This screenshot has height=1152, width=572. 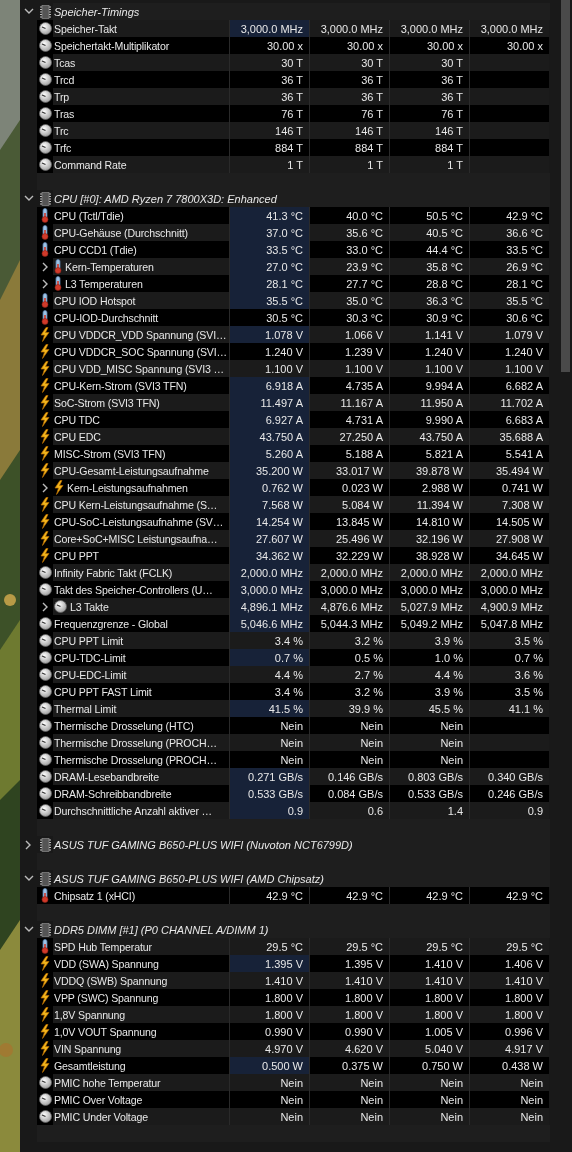 What do you see at coordinates (141, 419) in the screenshot?
I see `sensor-name: CPU TDC` at bounding box center [141, 419].